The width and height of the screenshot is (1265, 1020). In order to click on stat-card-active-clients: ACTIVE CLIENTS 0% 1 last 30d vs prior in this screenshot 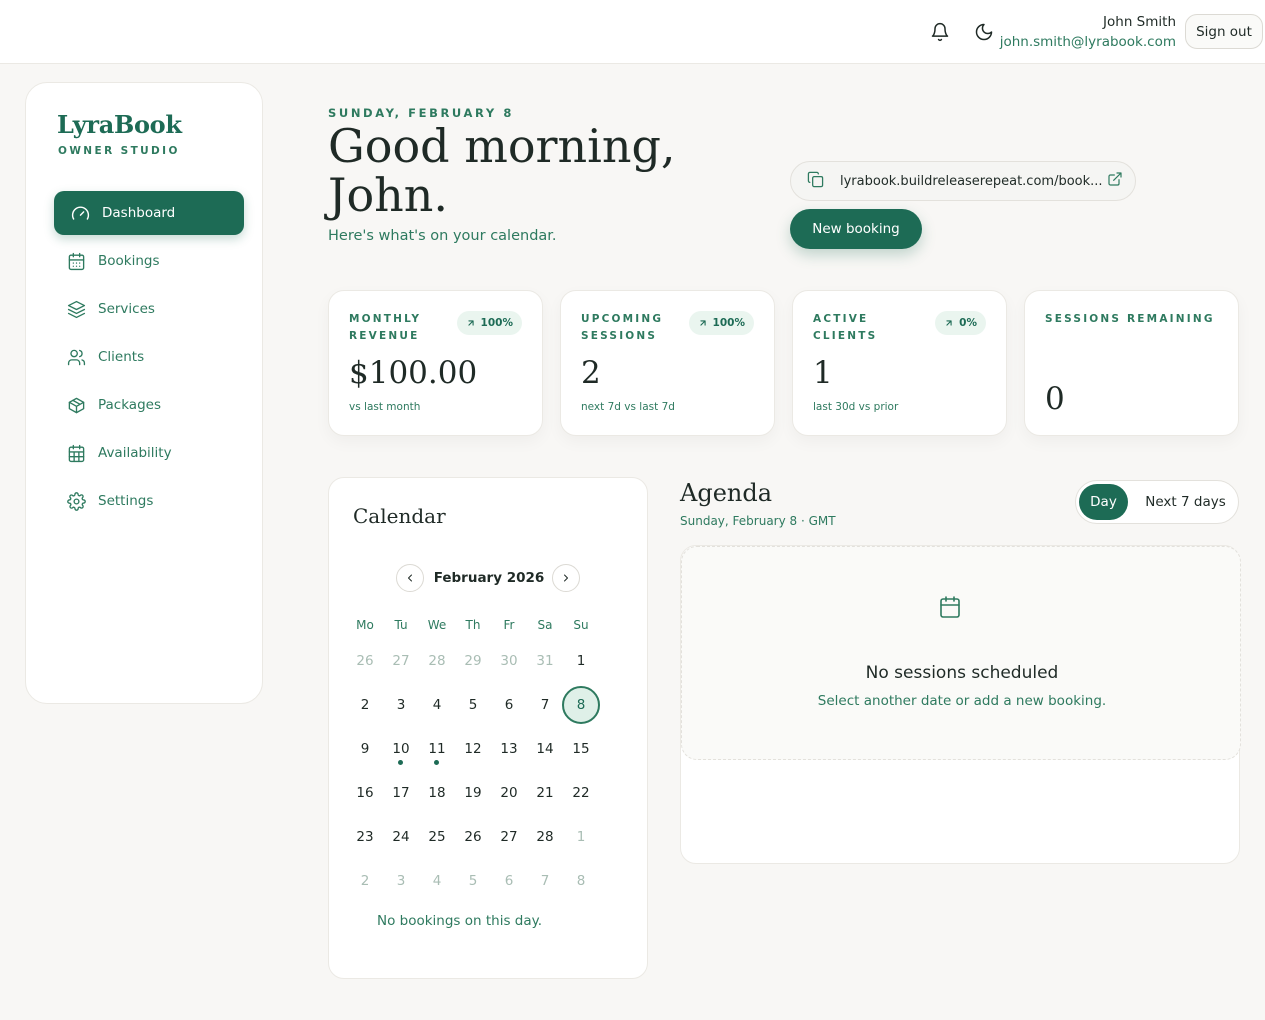, I will do `click(899, 363)`.